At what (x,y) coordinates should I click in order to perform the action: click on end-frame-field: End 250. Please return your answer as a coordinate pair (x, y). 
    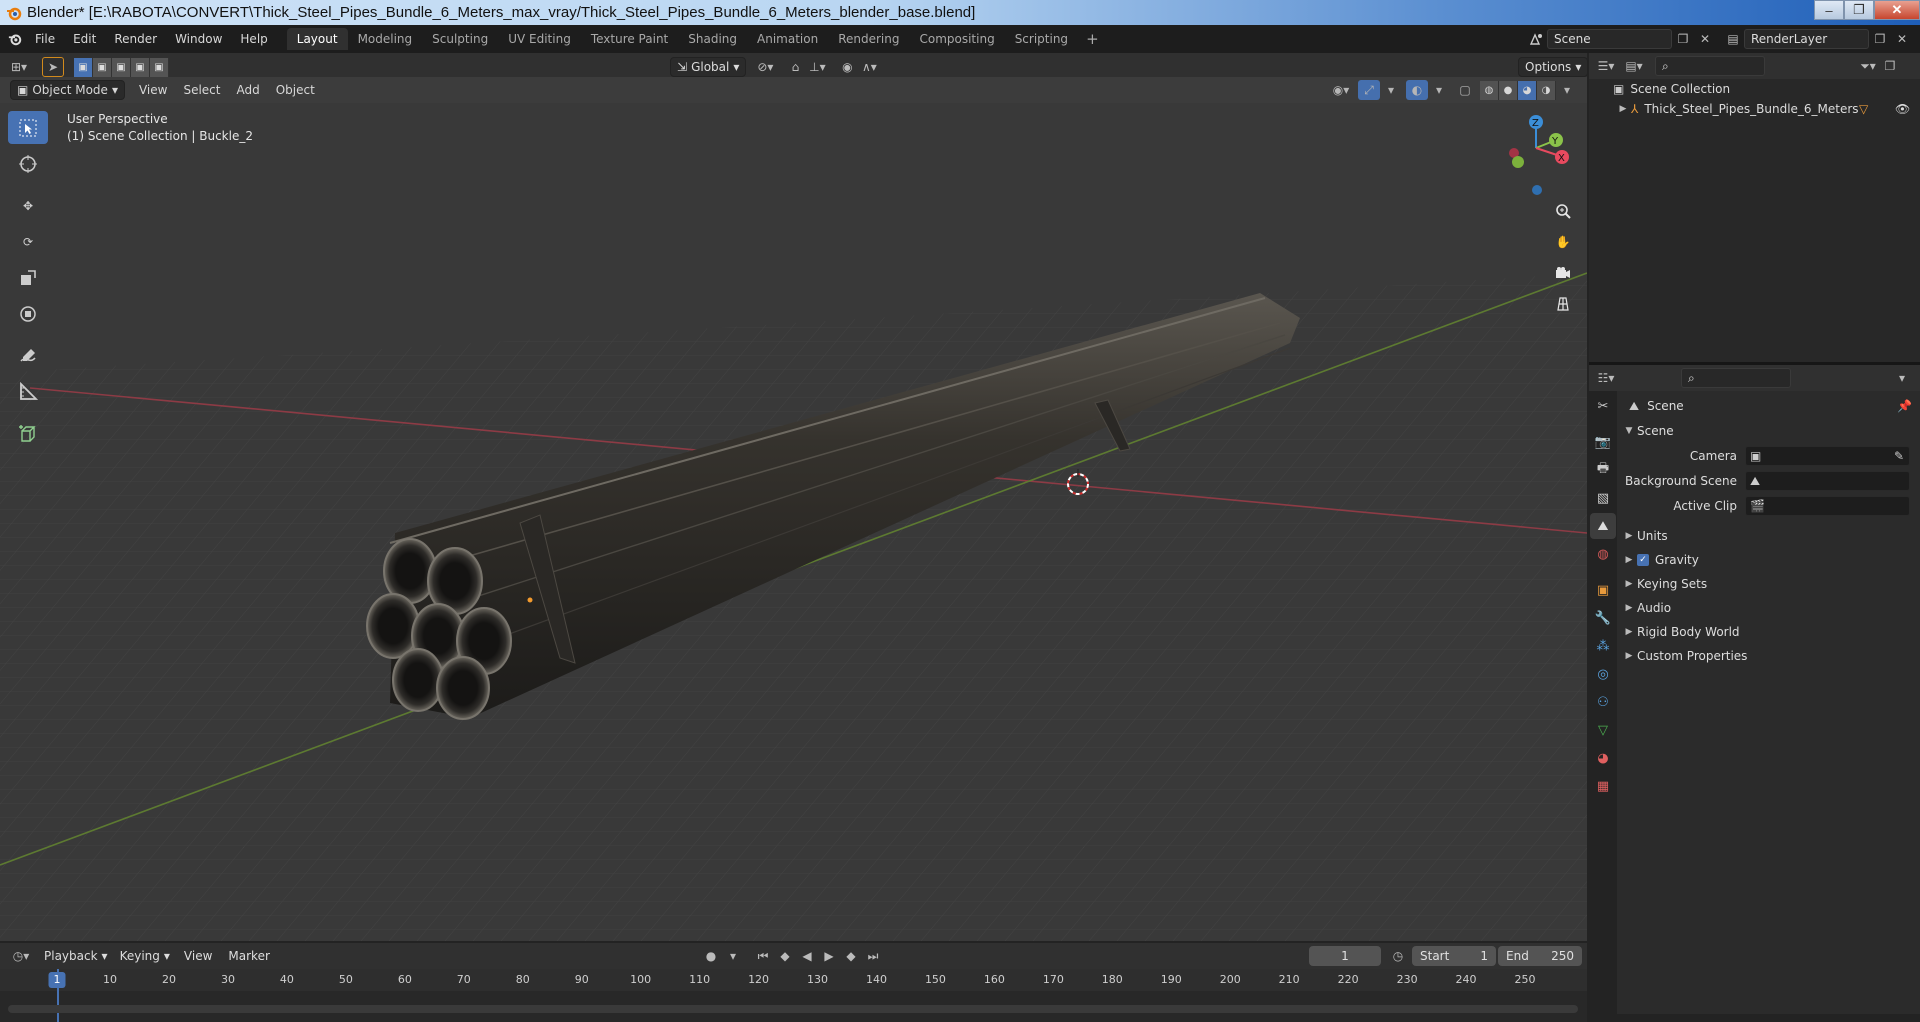
    Looking at the image, I should click on (1540, 956).